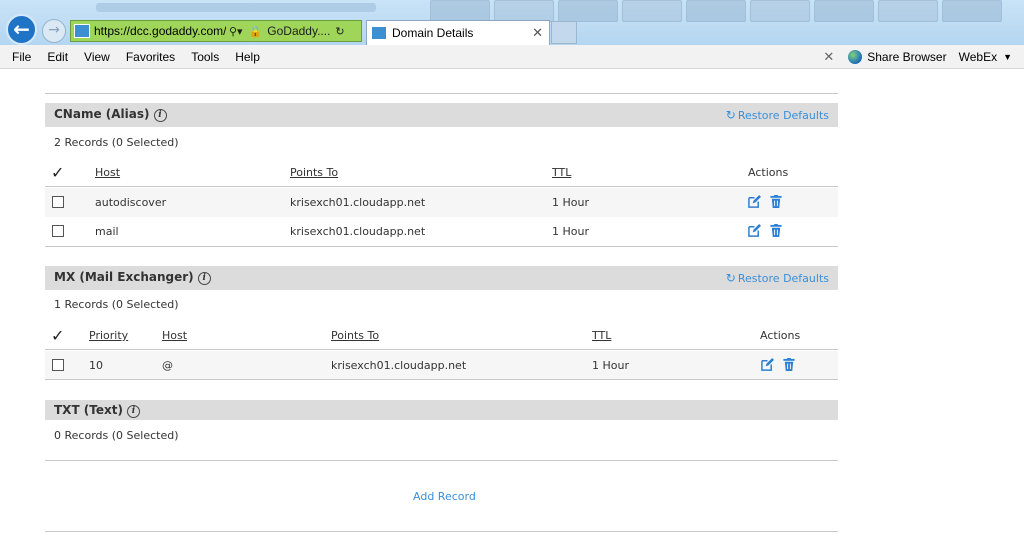 This screenshot has height=537, width=1024. Describe the element at coordinates (855, 57) in the screenshot. I see `share-browser-globe-icon` at that location.